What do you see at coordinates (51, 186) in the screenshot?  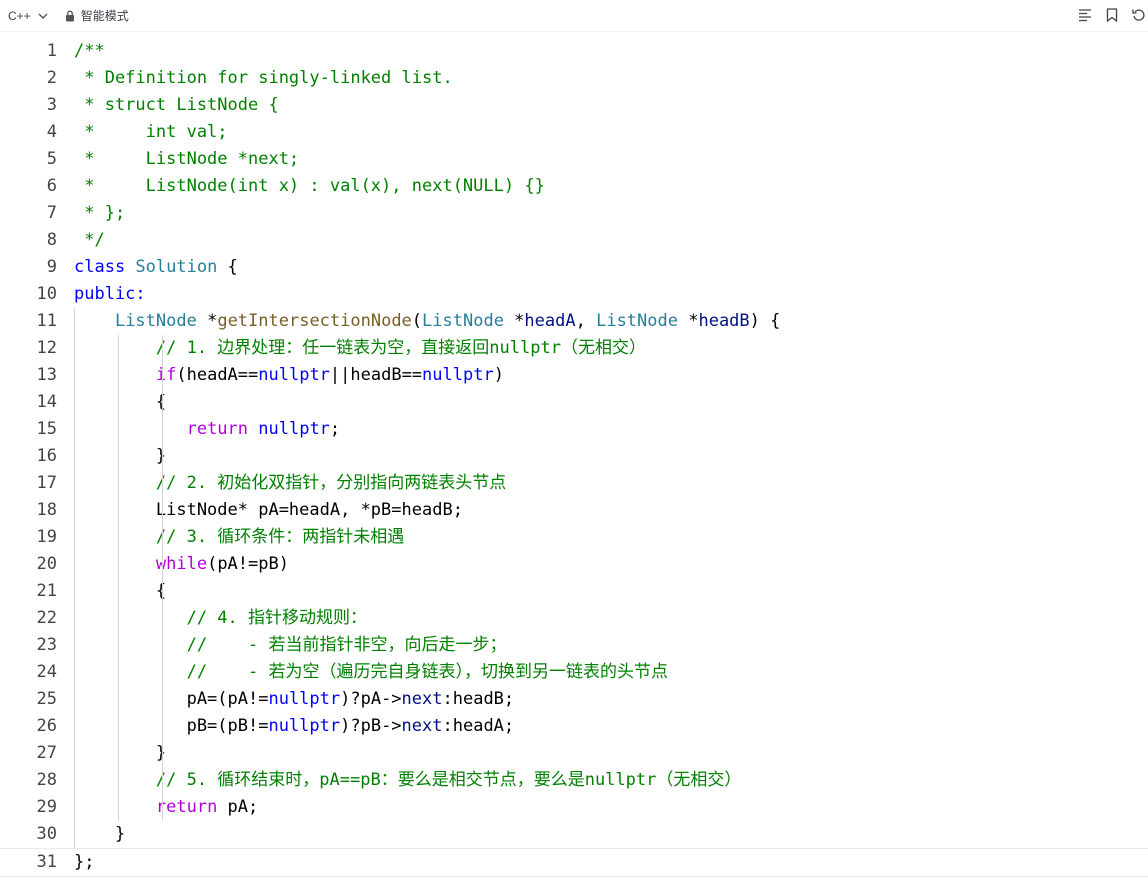 I see `line-number: 6` at bounding box center [51, 186].